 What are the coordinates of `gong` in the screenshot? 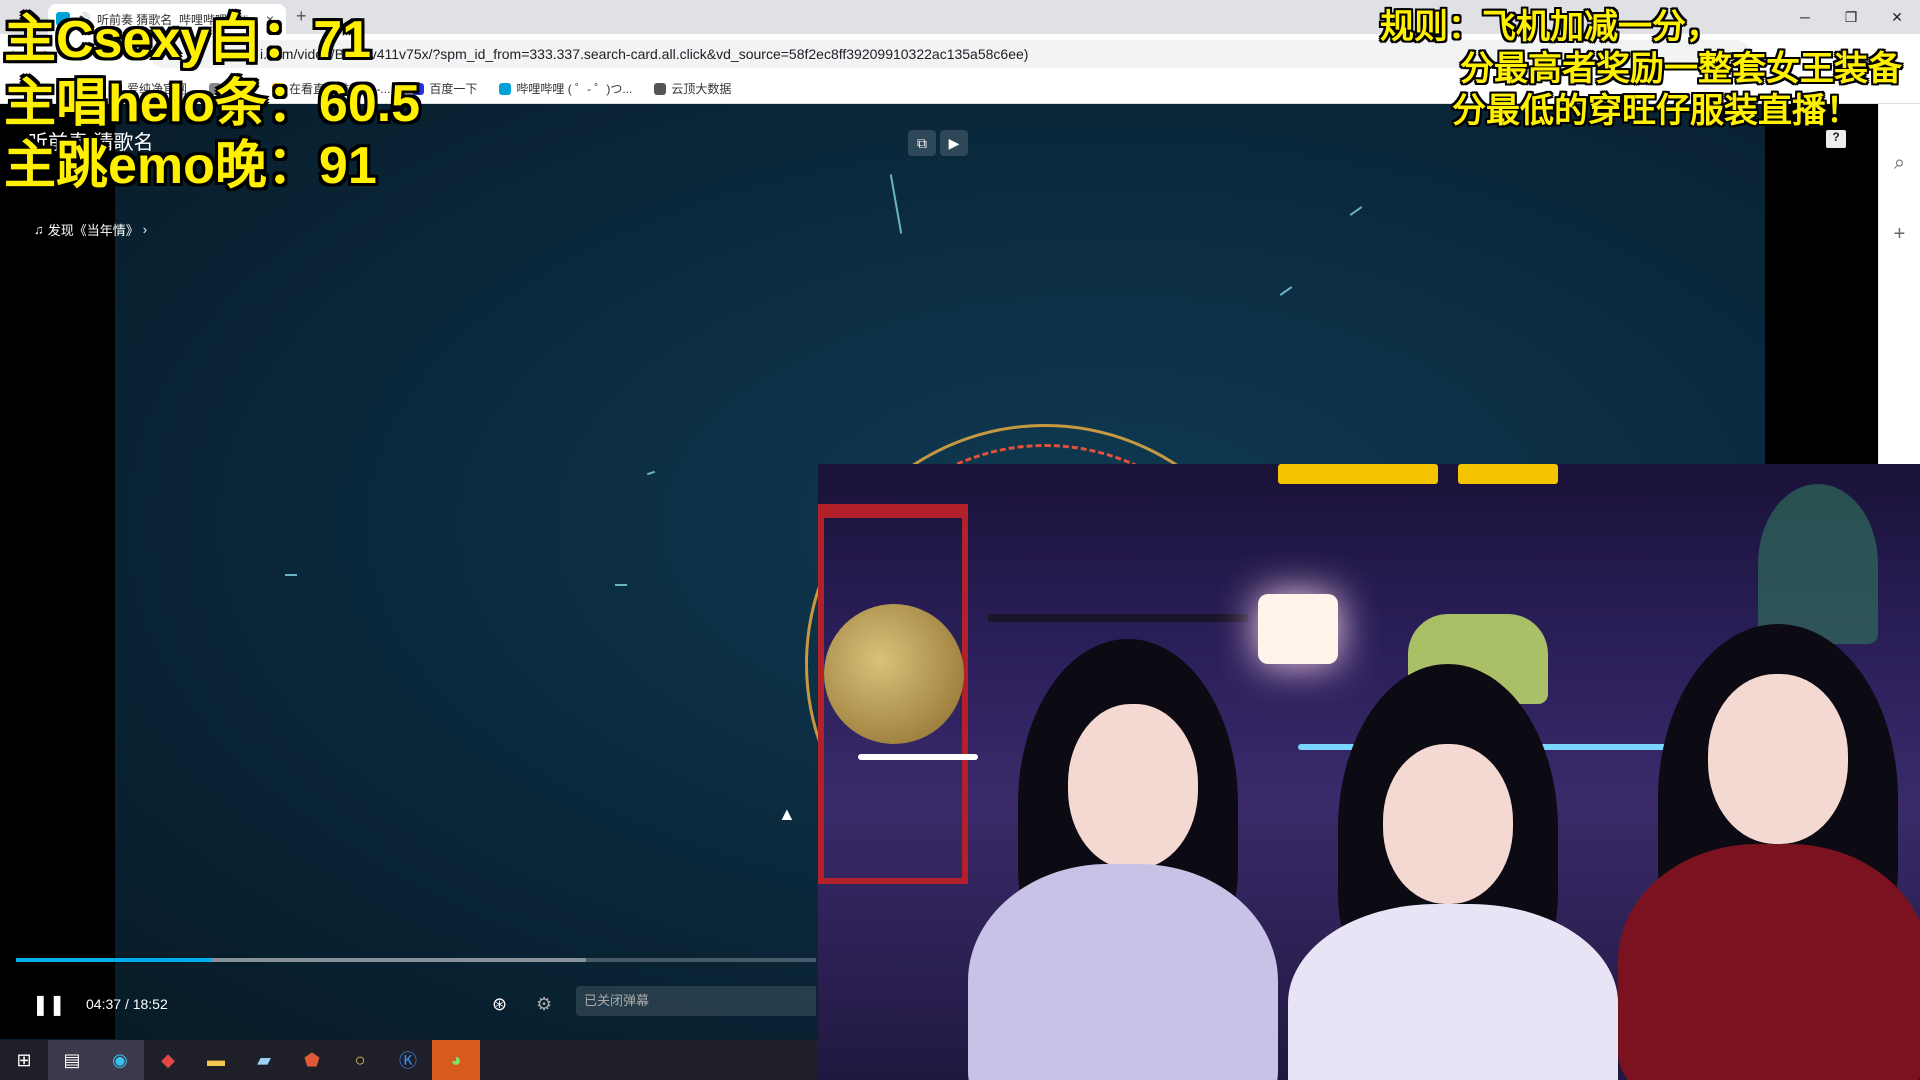 It's located at (894, 674).